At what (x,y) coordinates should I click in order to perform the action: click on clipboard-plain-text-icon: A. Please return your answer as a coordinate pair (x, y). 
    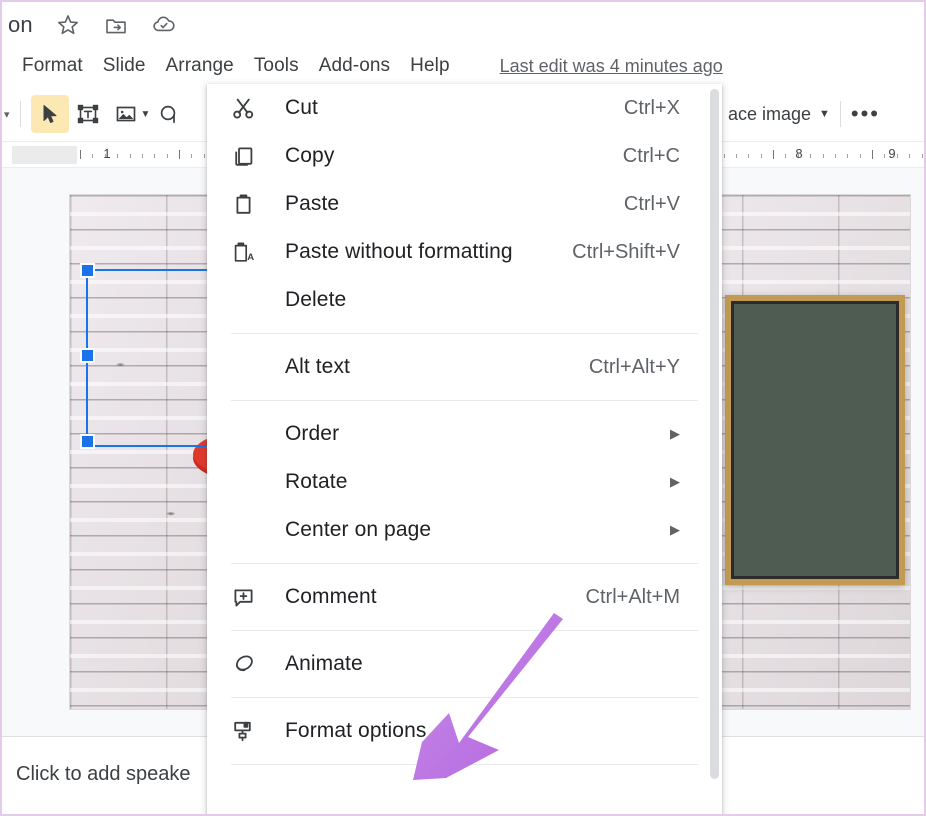
    Looking at the image, I should click on (243, 252).